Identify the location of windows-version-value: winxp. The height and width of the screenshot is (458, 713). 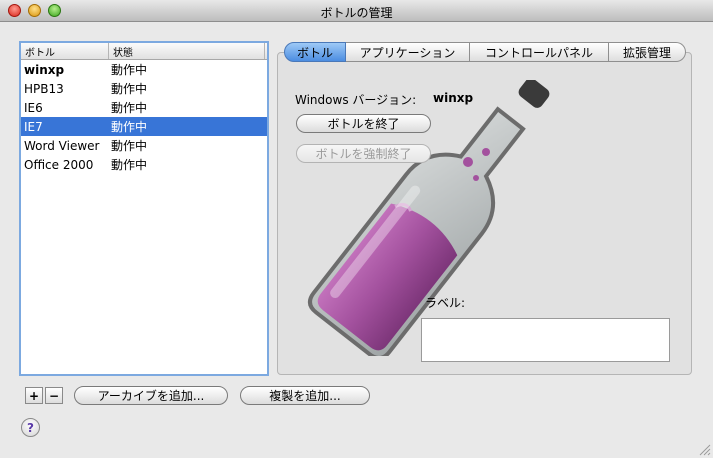
(453, 98).